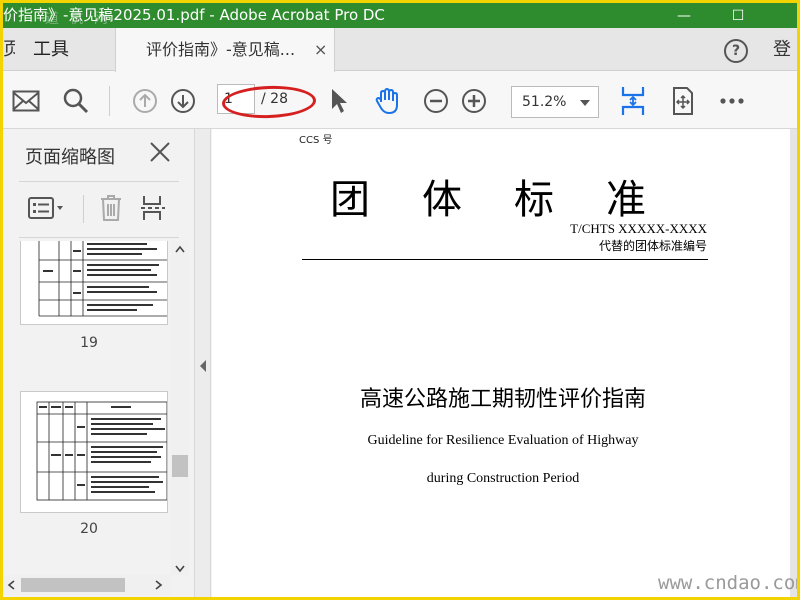 This screenshot has height=600, width=800. What do you see at coordinates (738, 15) in the screenshot?
I see `maximize-button: ☐` at bounding box center [738, 15].